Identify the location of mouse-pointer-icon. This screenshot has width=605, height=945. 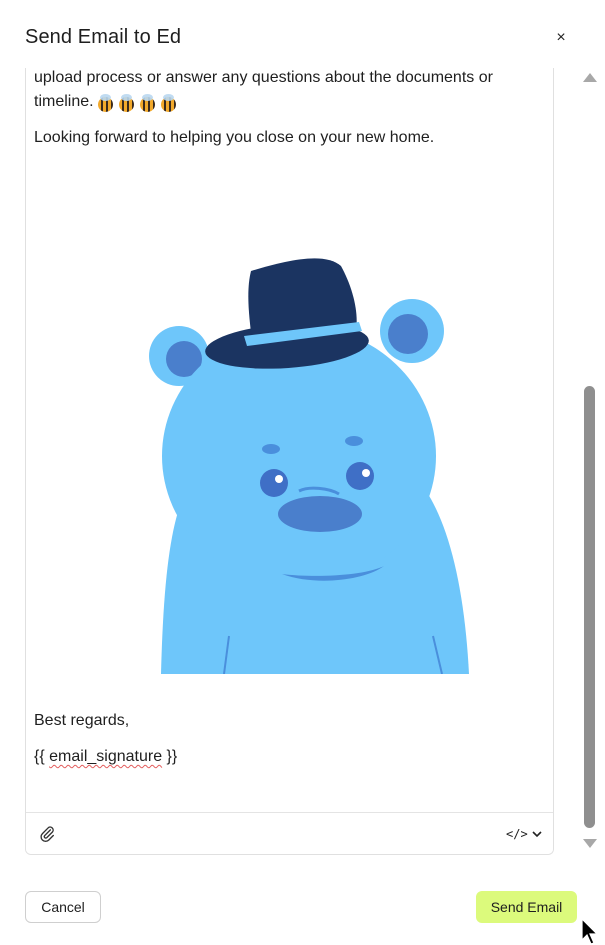
(590, 931).